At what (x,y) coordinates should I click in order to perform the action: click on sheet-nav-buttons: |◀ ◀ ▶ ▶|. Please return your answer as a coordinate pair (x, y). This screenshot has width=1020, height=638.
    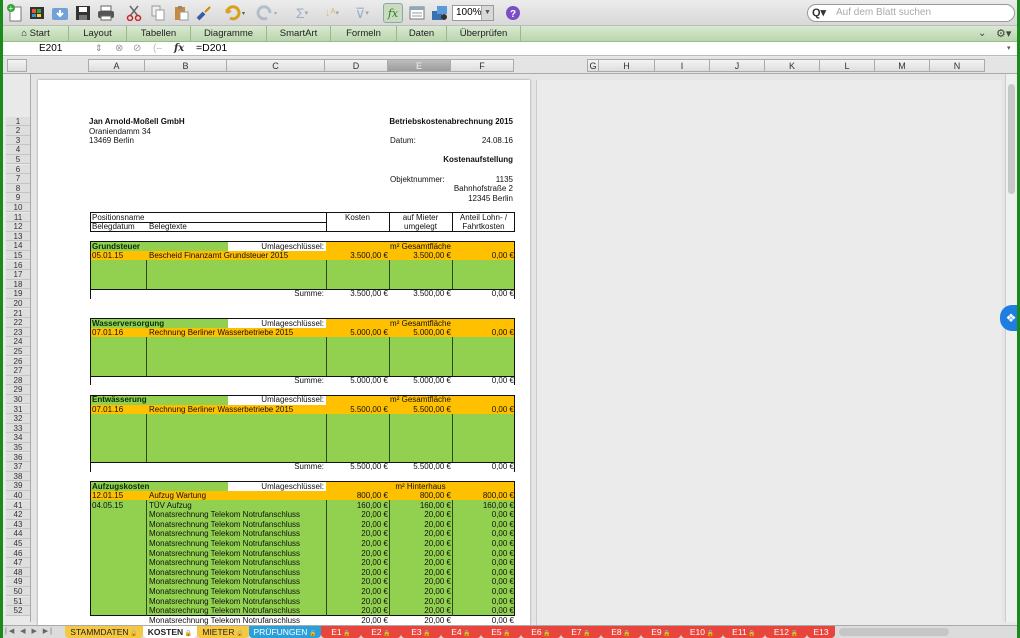
    Looking at the image, I should click on (29, 632).